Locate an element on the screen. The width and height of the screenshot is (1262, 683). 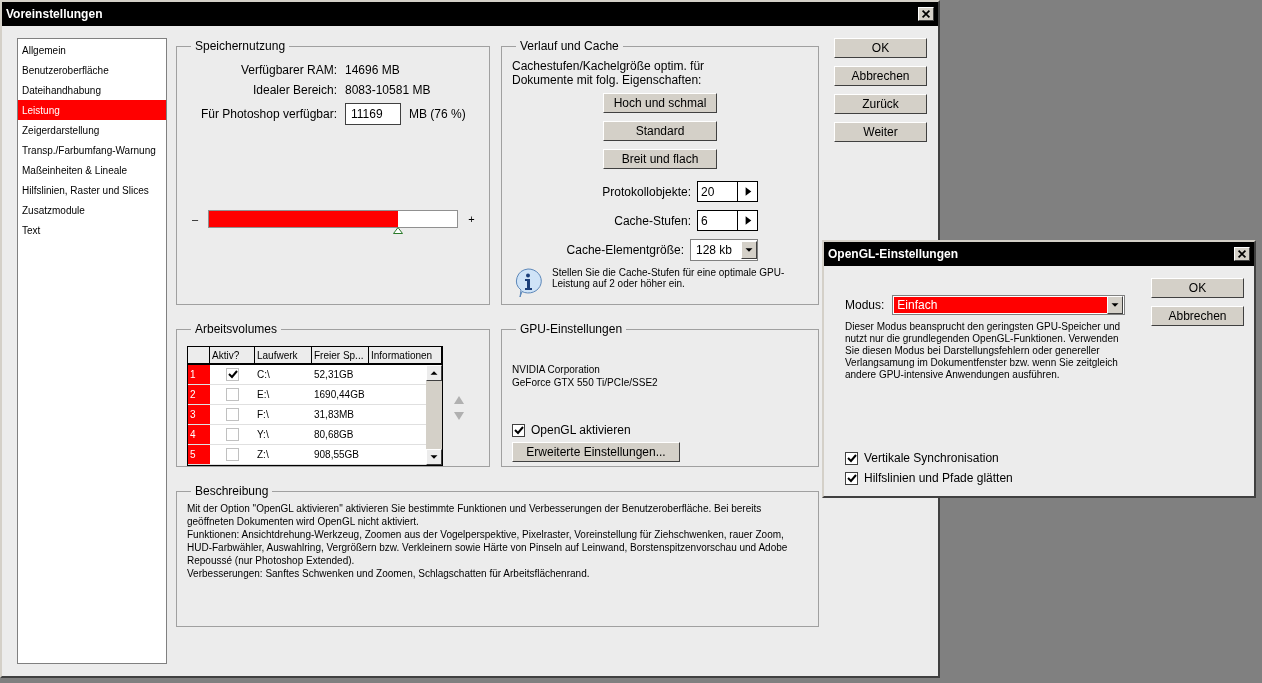
column-header: Aktiv? is located at coordinates (232, 355).